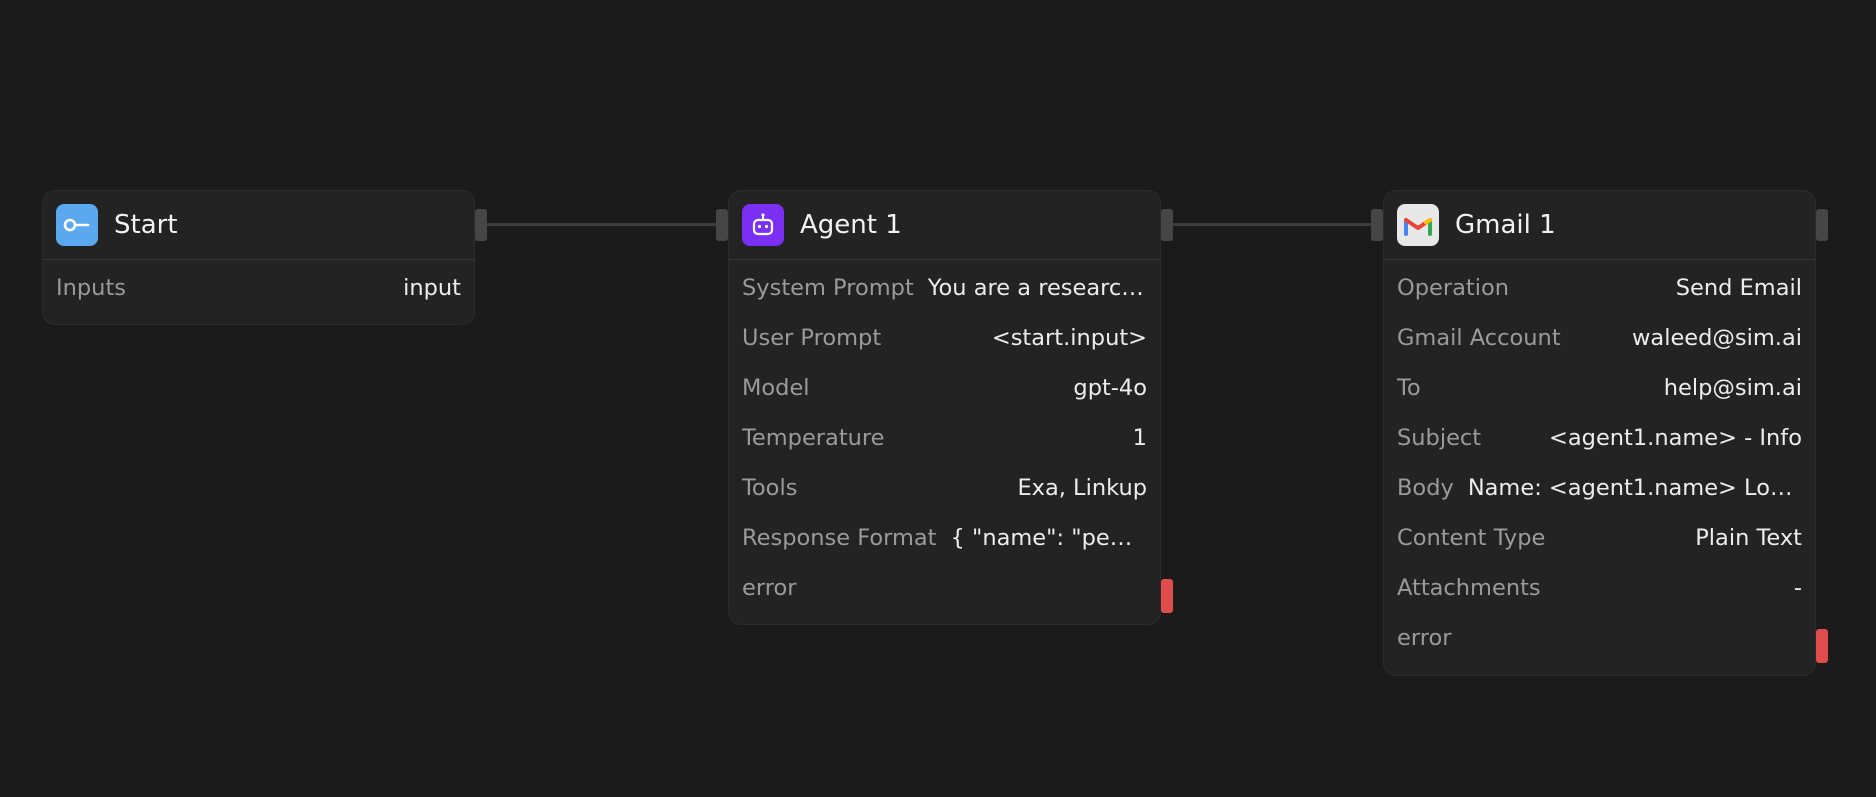  What do you see at coordinates (1409, 388) in the screenshot?
I see `row-label: To` at bounding box center [1409, 388].